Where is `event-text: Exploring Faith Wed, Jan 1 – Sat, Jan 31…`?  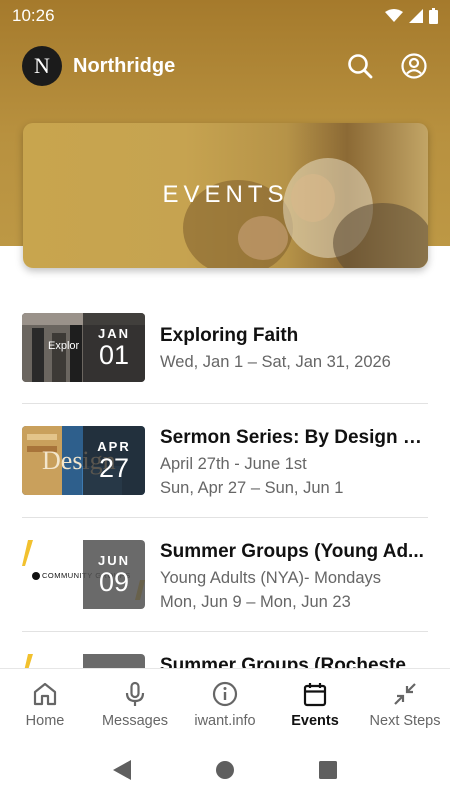
event-text: Exploring Faith Wed, Jan 1 – Sat, Jan 31… is located at coordinates (294, 348).